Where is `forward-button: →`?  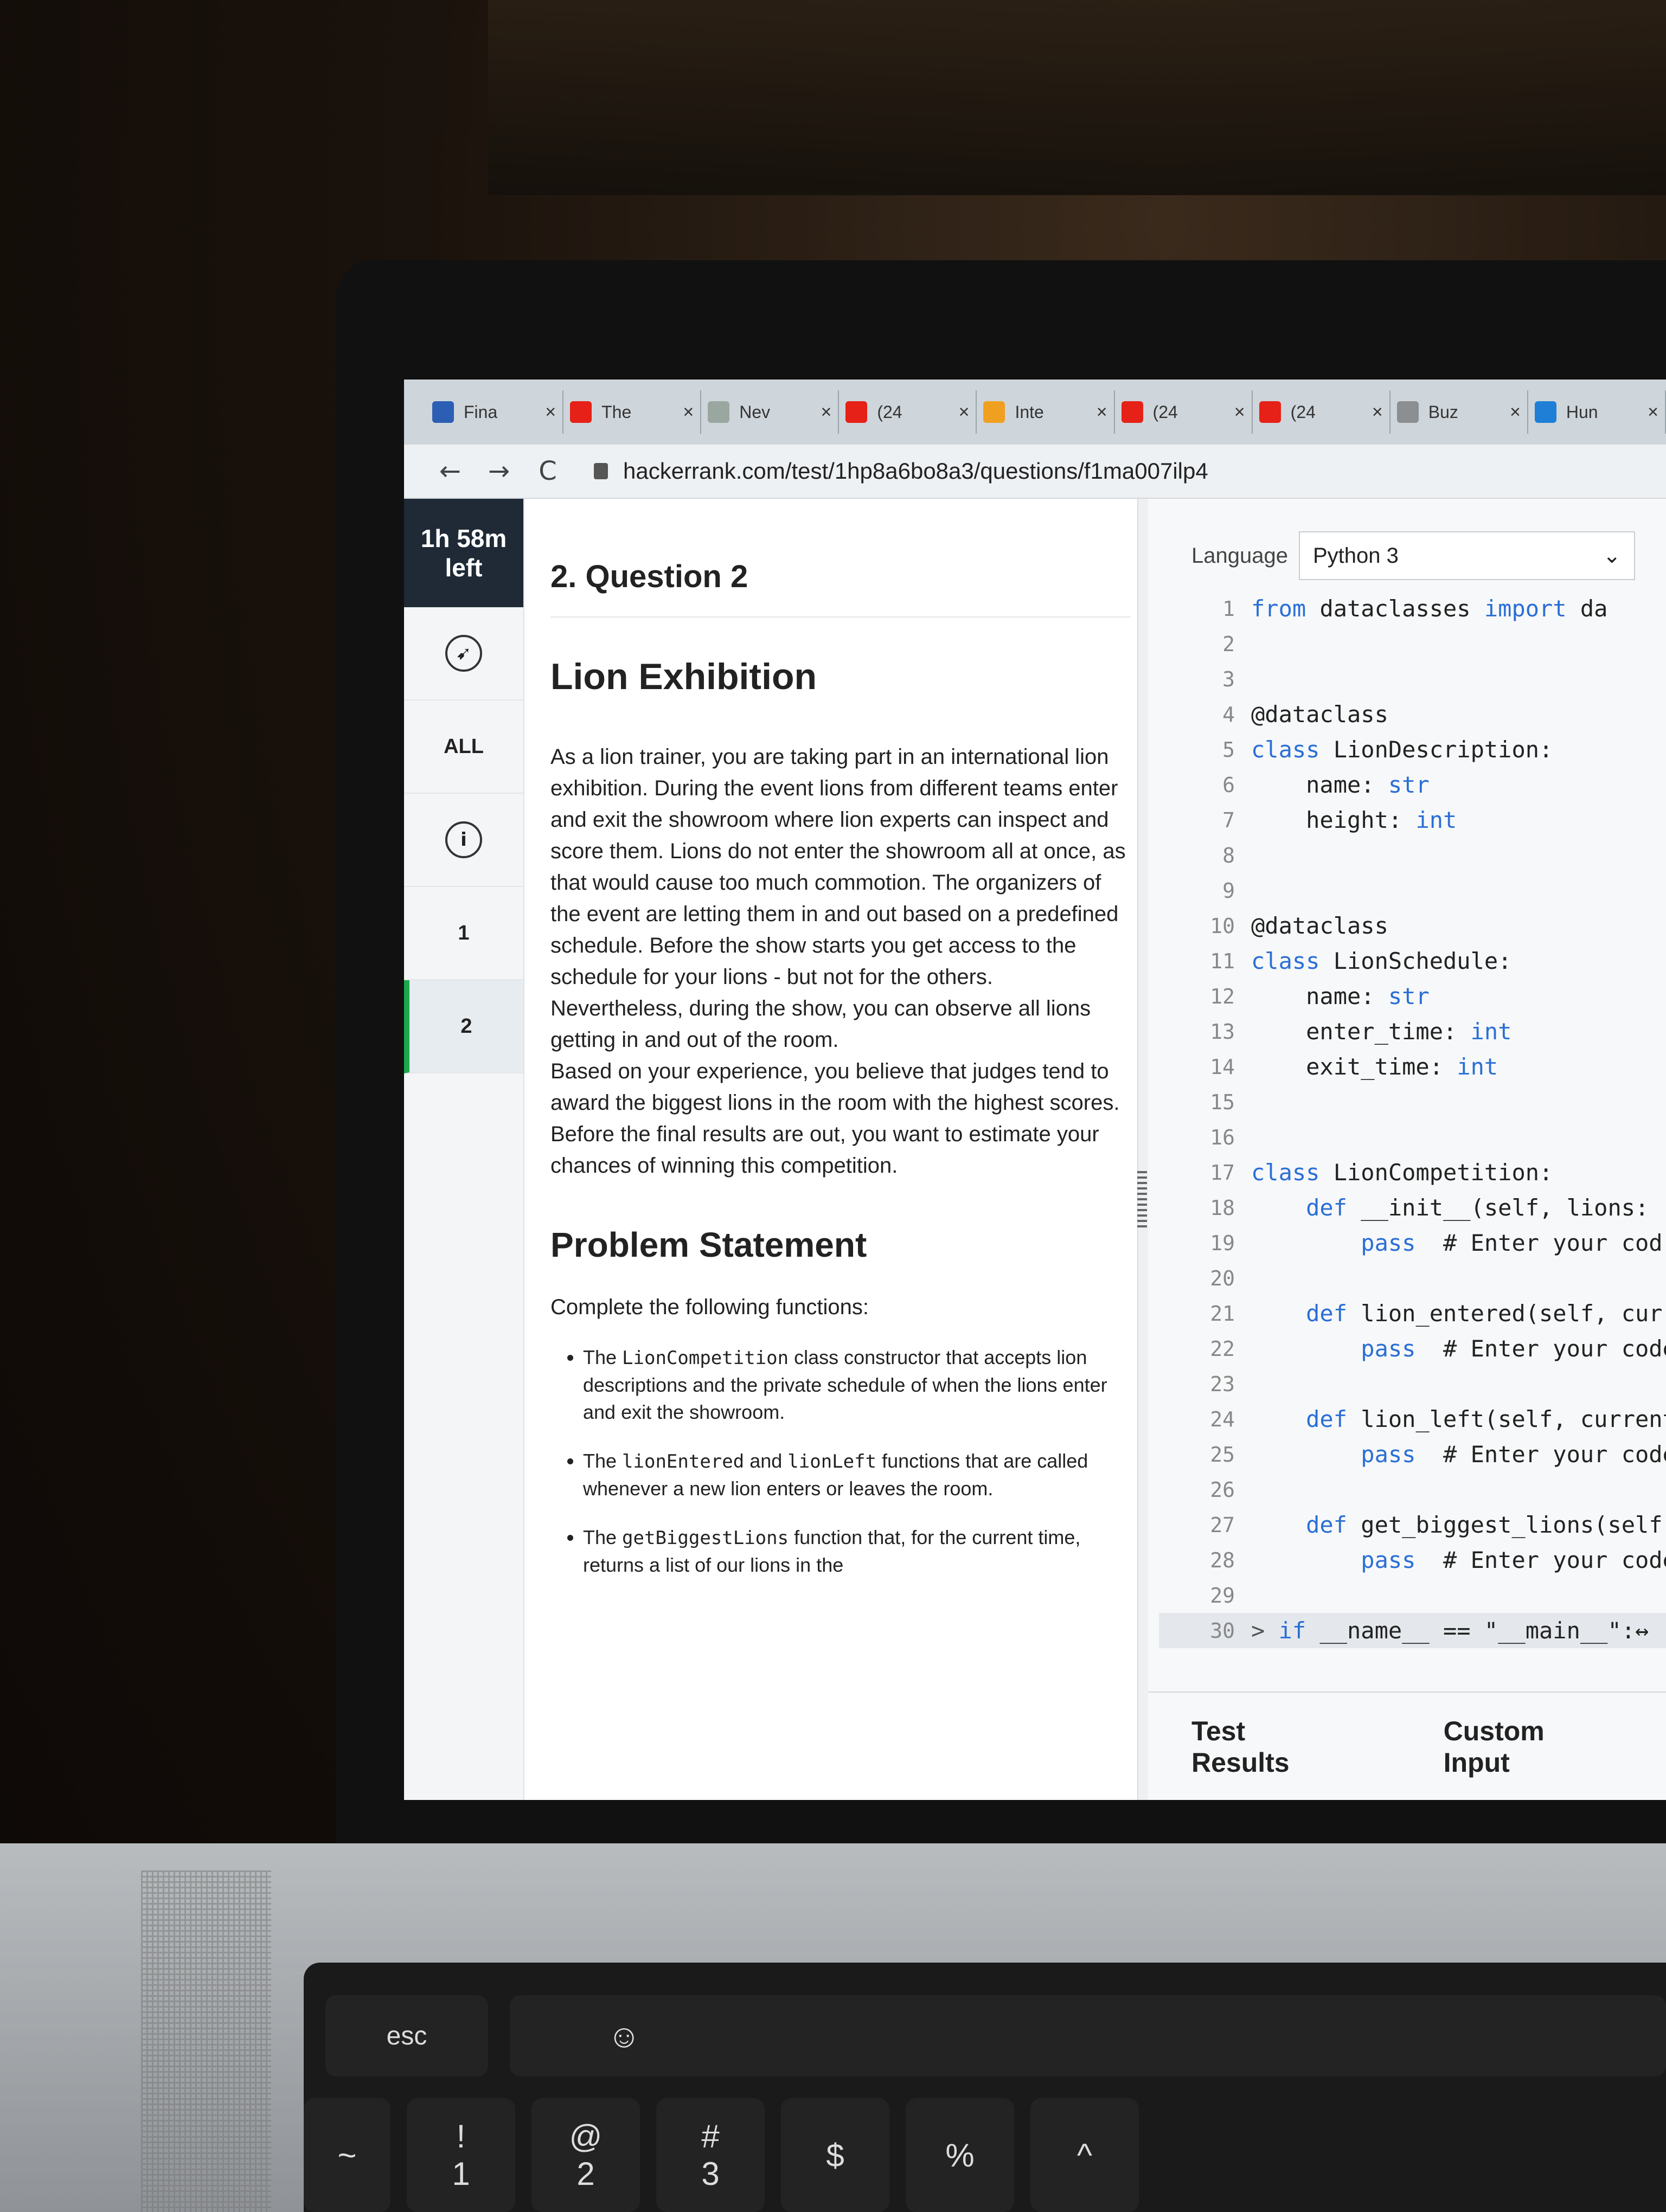
forward-button: → is located at coordinates (499, 471).